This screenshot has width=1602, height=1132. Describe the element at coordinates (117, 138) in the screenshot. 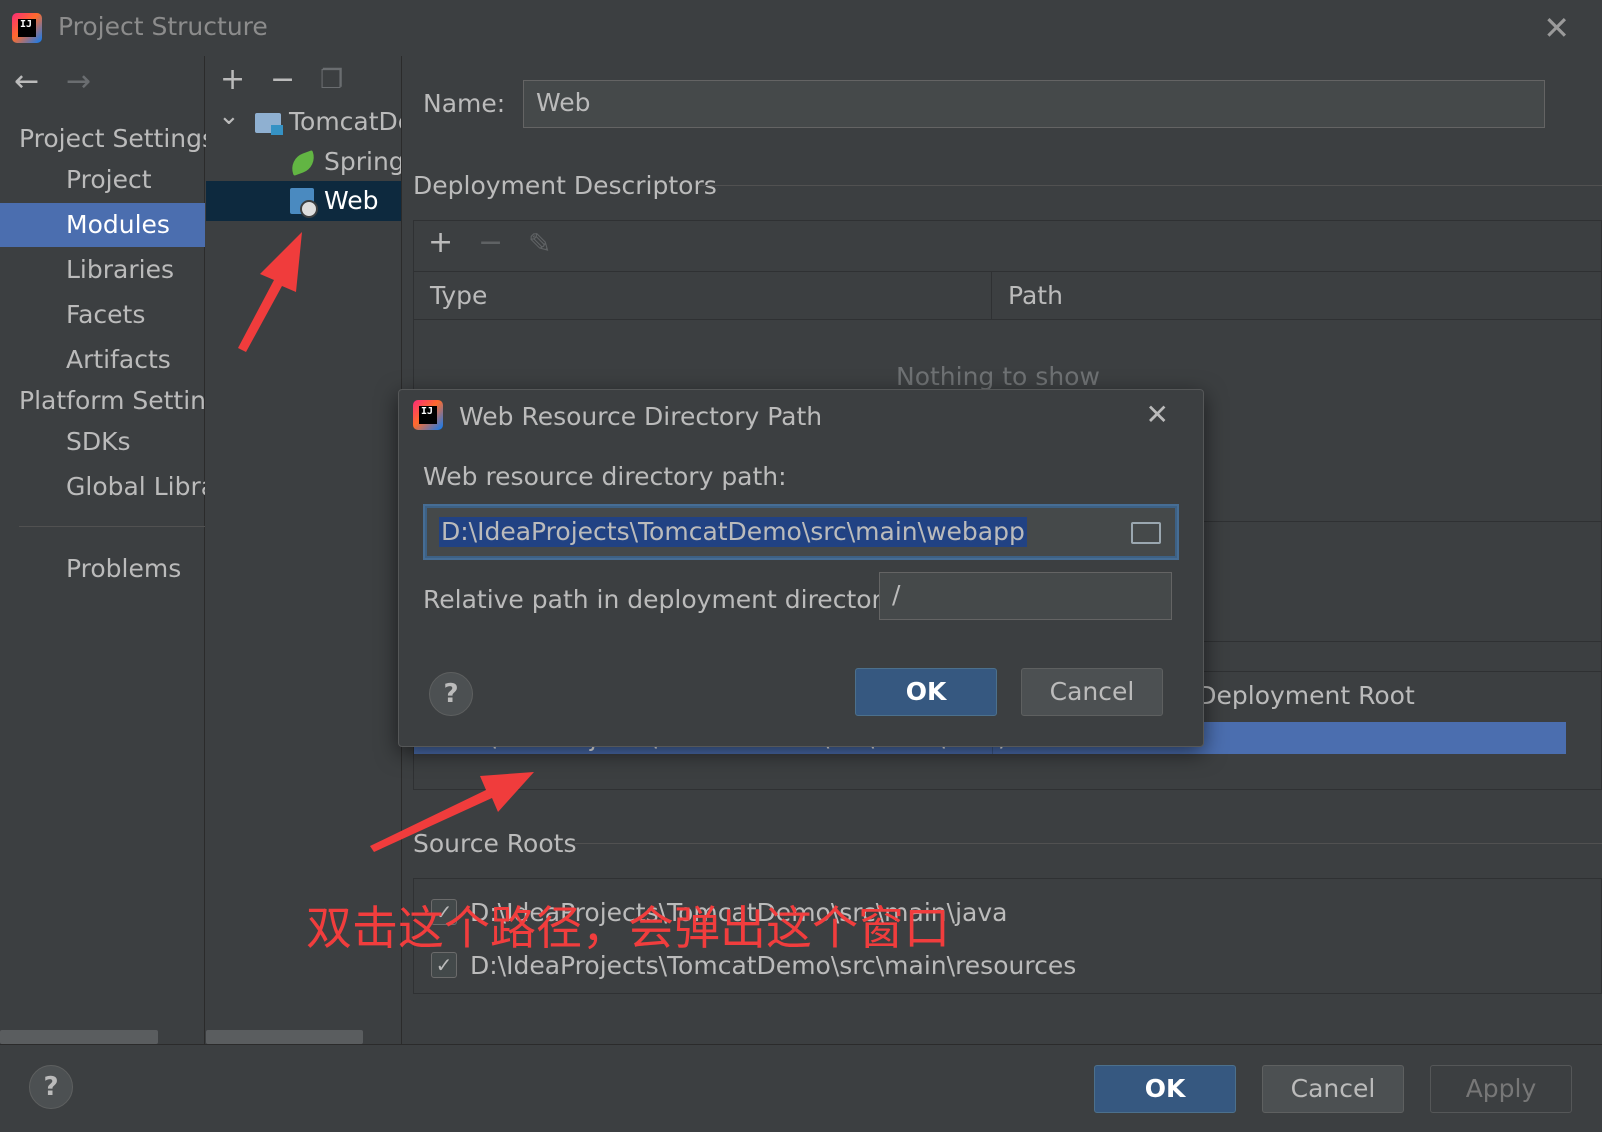

I see `project-settings-header: Project Settings` at that location.